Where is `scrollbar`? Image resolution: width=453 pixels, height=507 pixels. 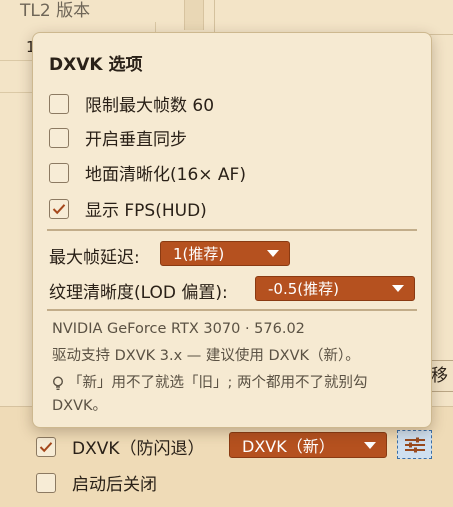
scrollbar is located at coordinates (194, 15).